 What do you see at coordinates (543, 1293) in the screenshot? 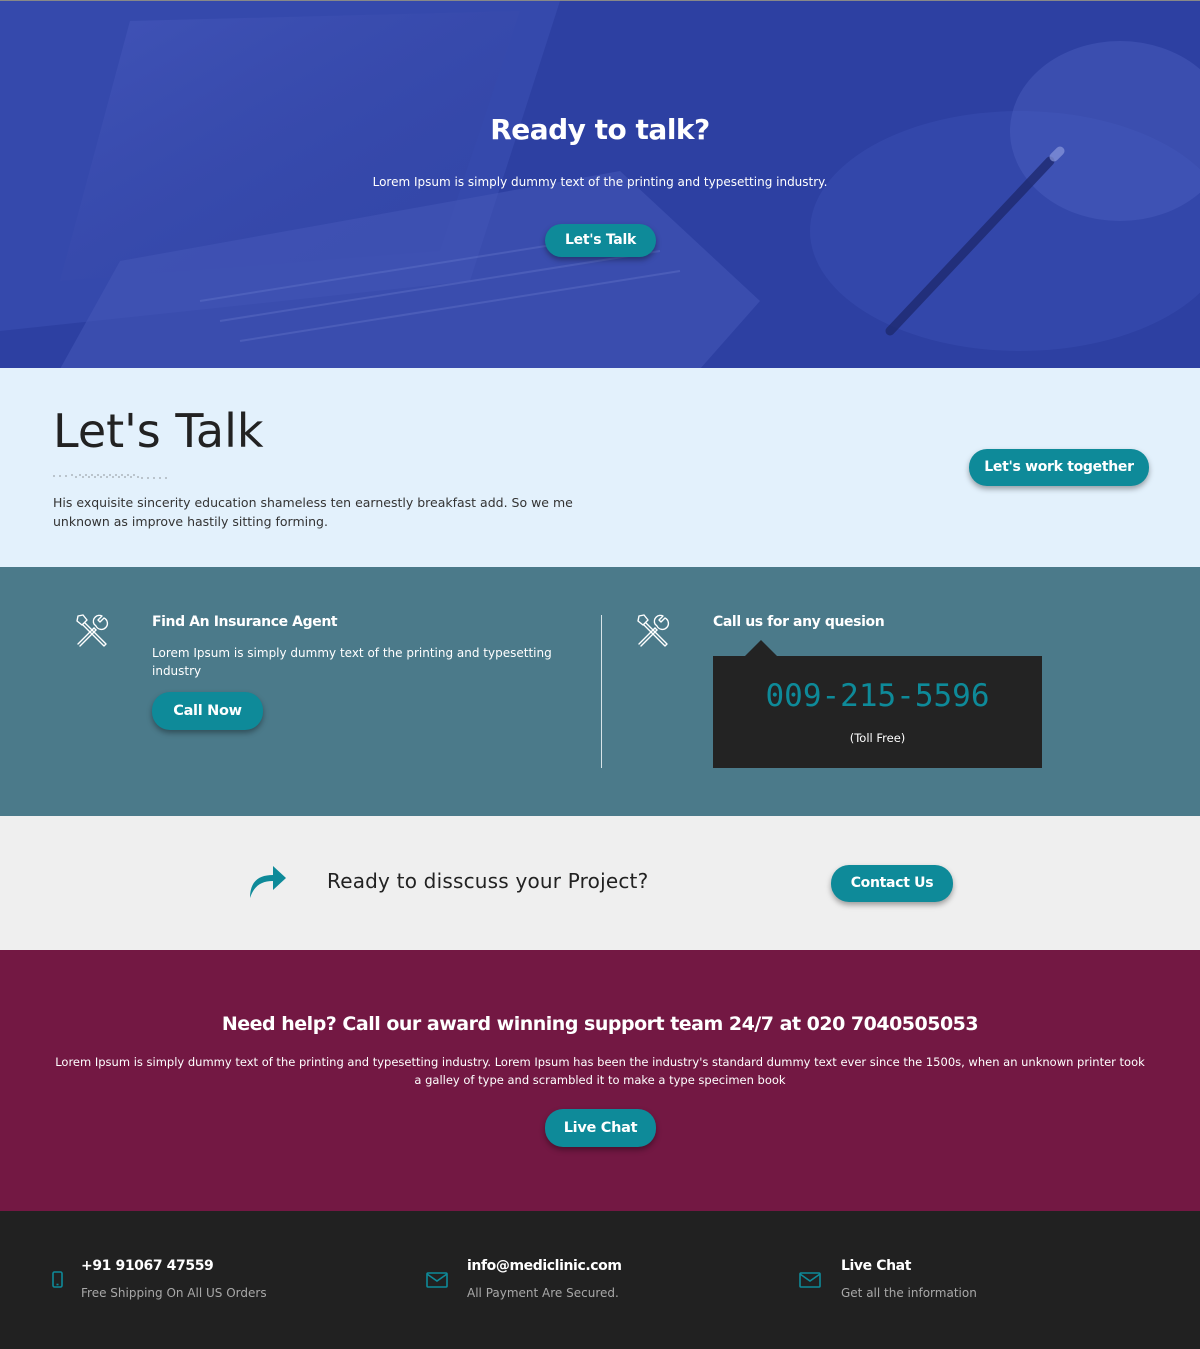
I see `footer-email-subtitle: All Payment Are Secured.` at bounding box center [543, 1293].